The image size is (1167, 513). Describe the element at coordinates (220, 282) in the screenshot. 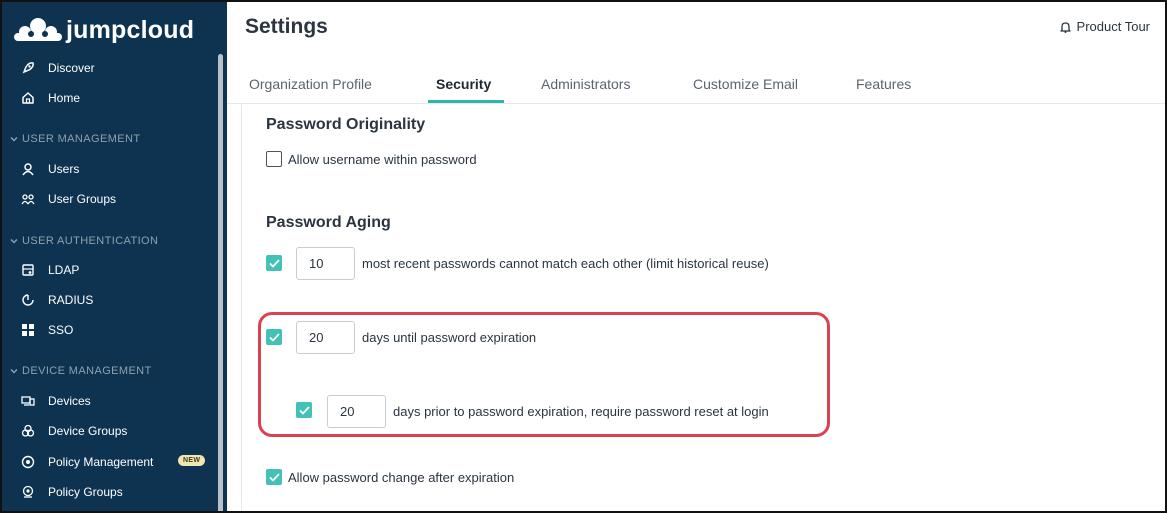

I see `sidebar-scrollbar` at that location.